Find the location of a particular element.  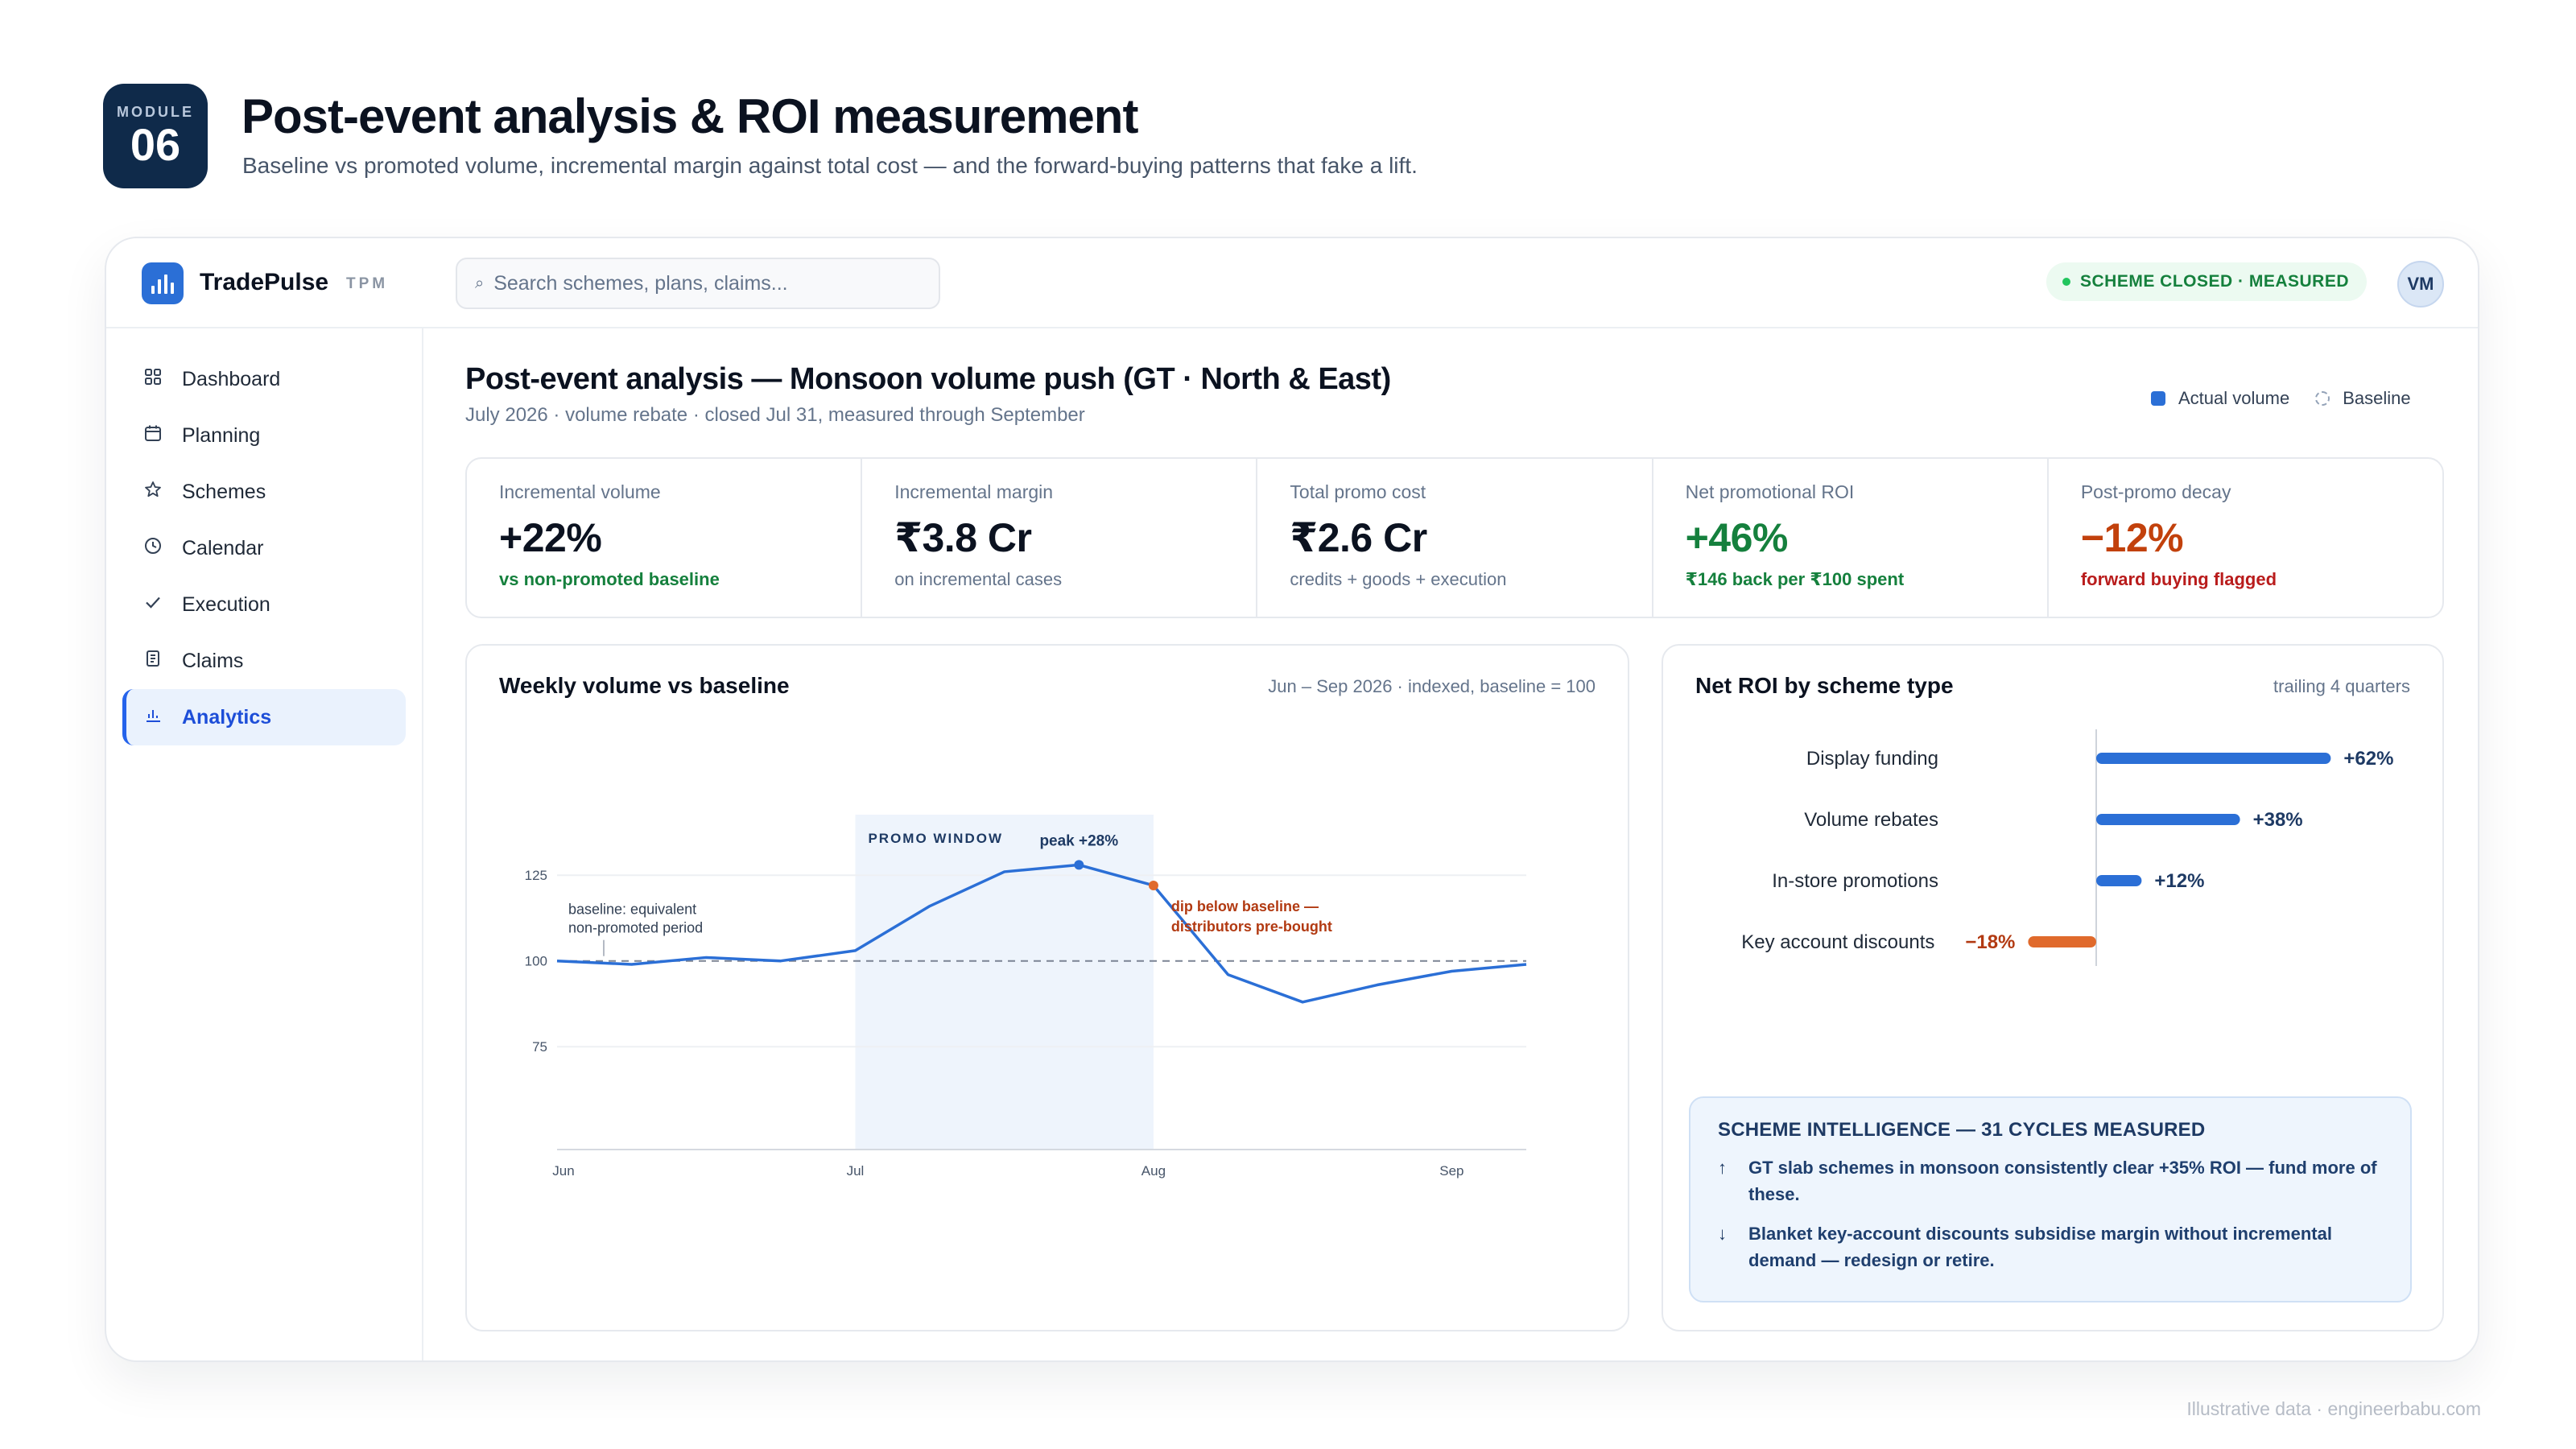

y-tick-label: 75 is located at coordinates (539, 1047).